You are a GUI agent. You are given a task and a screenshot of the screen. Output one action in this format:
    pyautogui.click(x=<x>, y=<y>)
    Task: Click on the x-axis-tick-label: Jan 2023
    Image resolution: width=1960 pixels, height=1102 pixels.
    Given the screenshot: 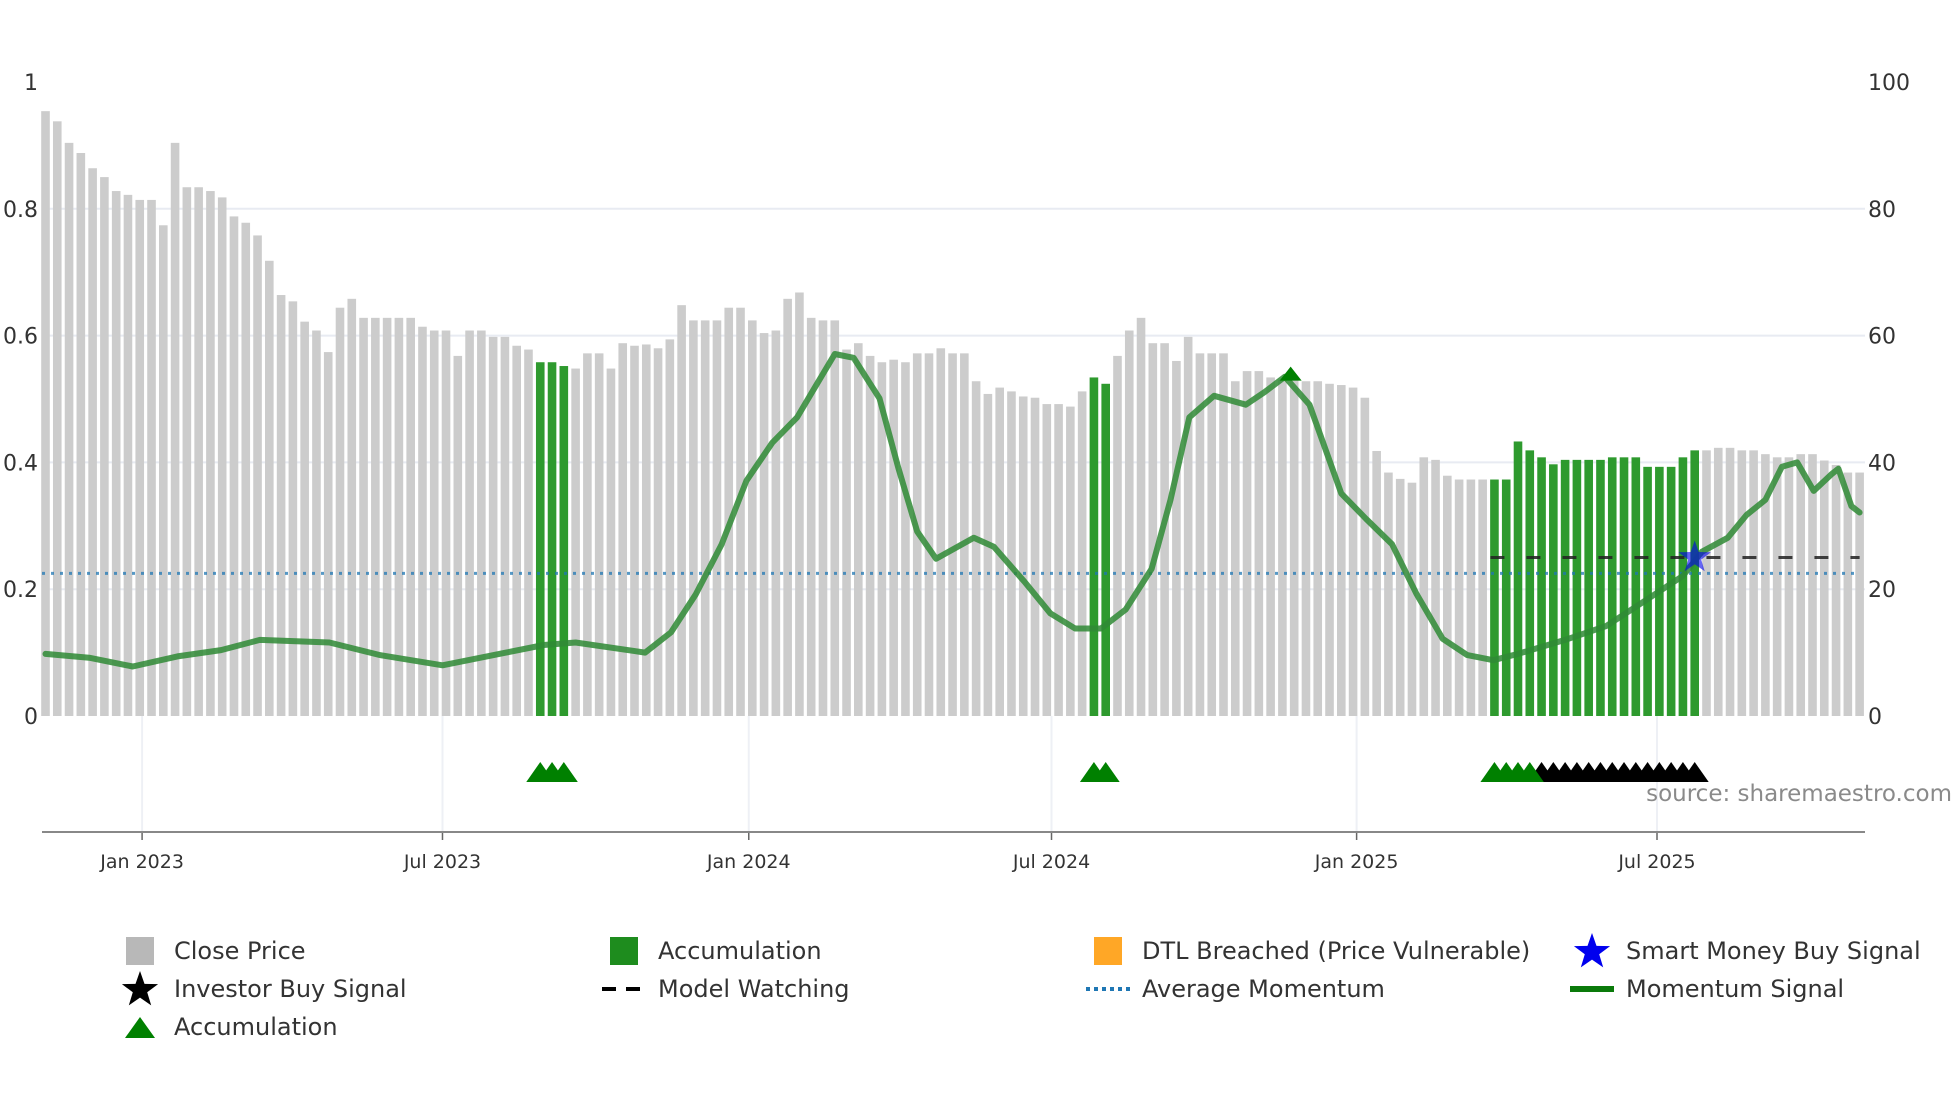 What is the action you would take?
    pyautogui.click(x=141, y=862)
    